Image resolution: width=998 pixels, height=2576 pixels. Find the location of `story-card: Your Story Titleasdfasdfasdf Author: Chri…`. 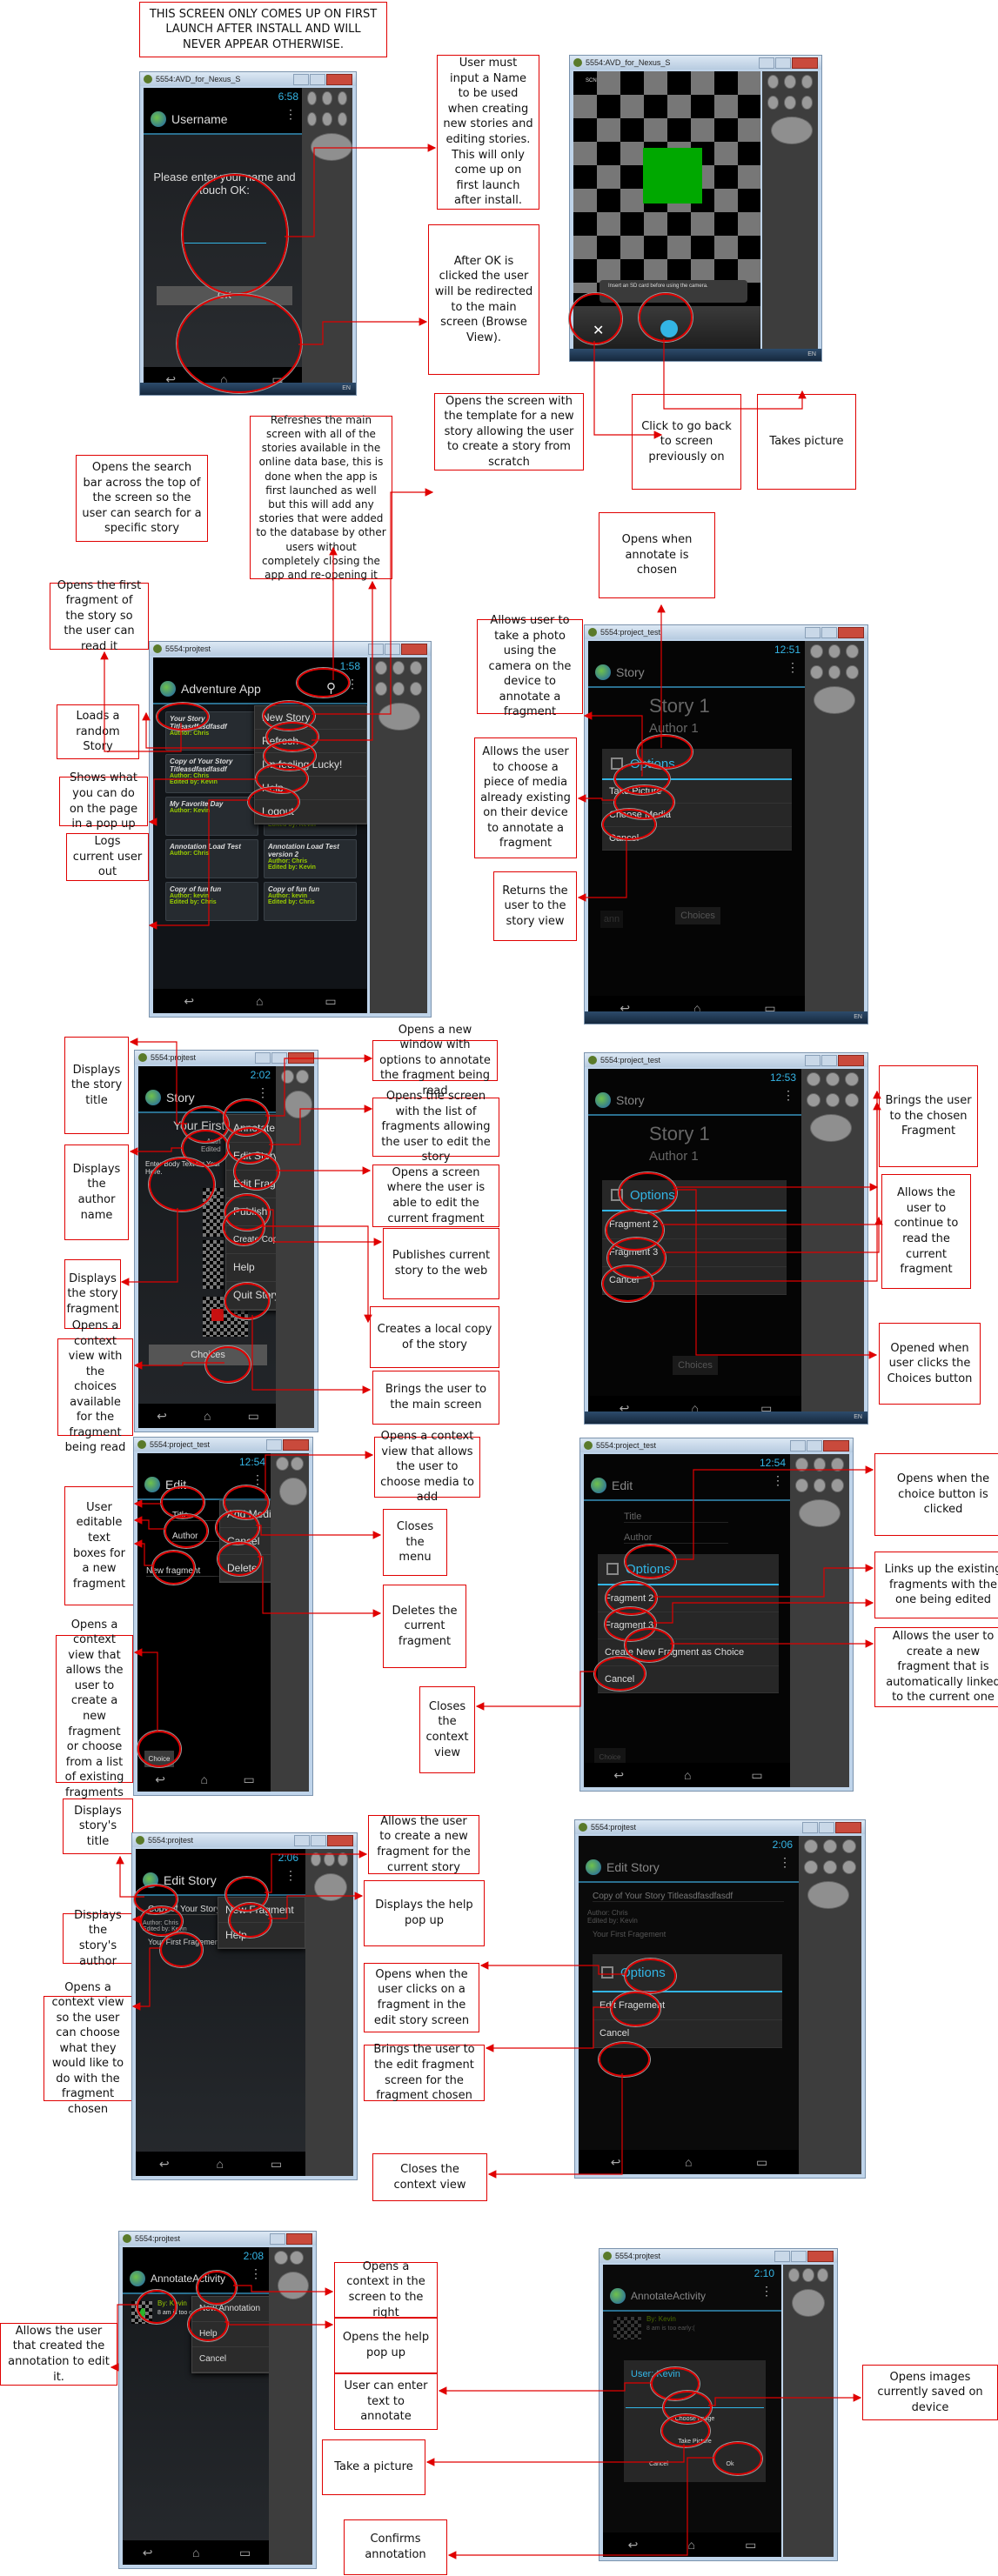

story-card: Your Story Titleasdfasdfasdf Author: Chri… is located at coordinates (211, 731).